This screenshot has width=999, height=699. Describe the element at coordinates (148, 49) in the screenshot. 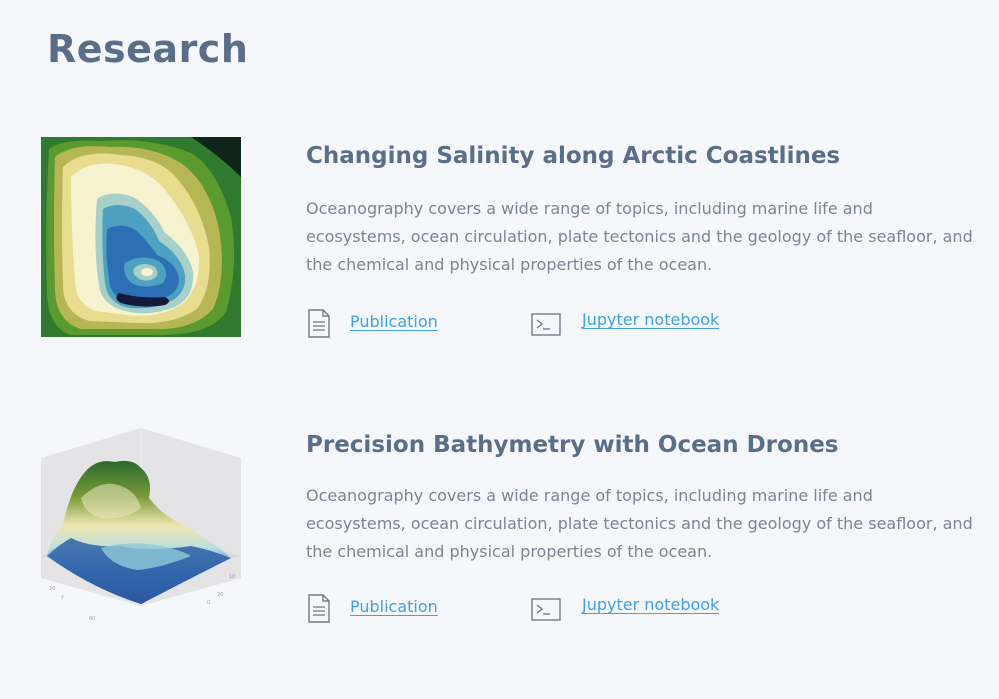

I see `page-title: Research` at that location.